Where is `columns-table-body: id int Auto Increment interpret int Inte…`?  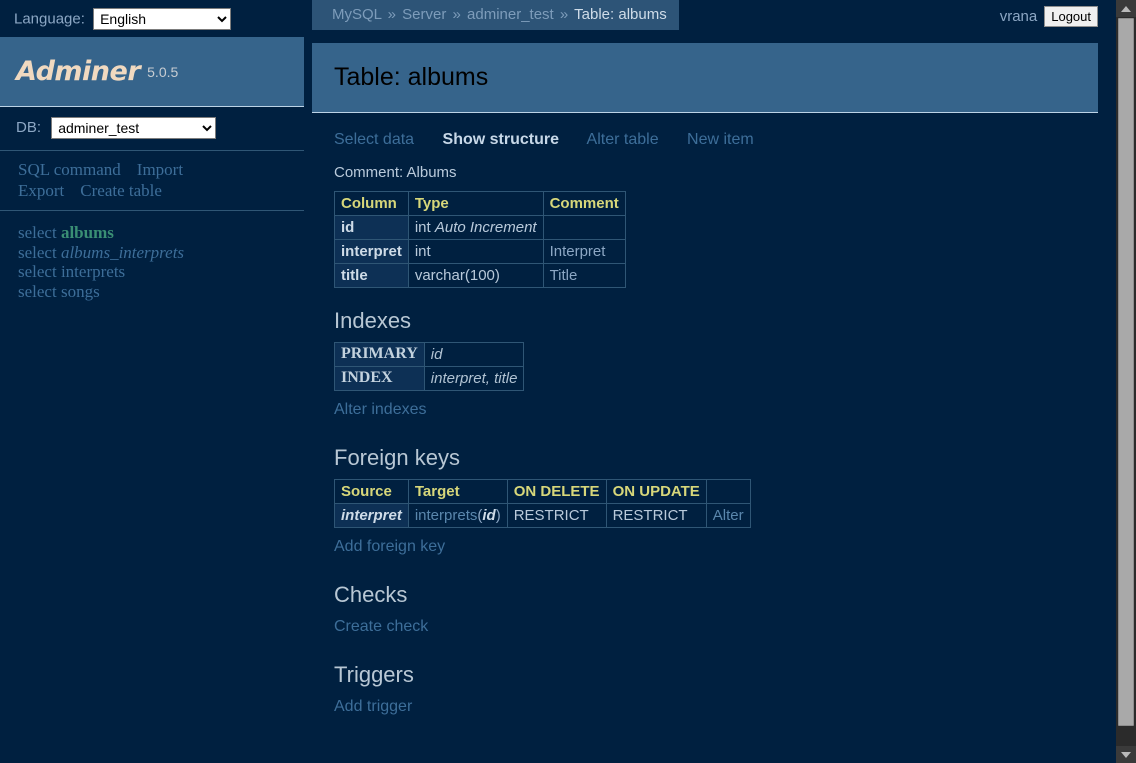 columns-table-body: id int Auto Increment interpret int Inte… is located at coordinates (480, 251).